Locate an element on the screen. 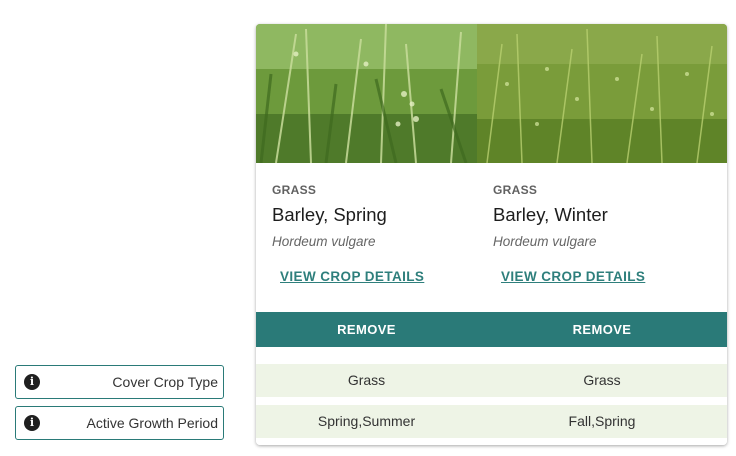  active-growth-period-cell: Spring,Summer is located at coordinates (366, 421).